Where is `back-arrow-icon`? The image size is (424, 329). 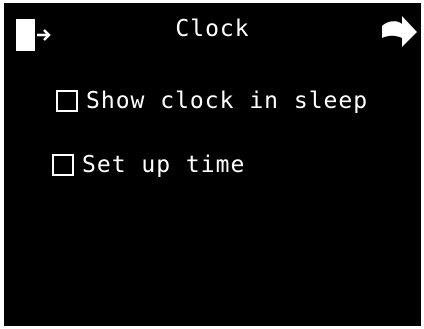
back-arrow-icon is located at coordinates (399, 32).